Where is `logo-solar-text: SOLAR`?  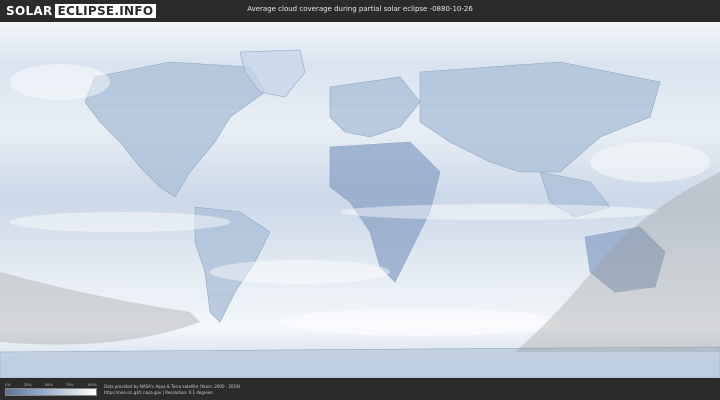 logo-solar-text: SOLAR is located at coordinates (29, 11).